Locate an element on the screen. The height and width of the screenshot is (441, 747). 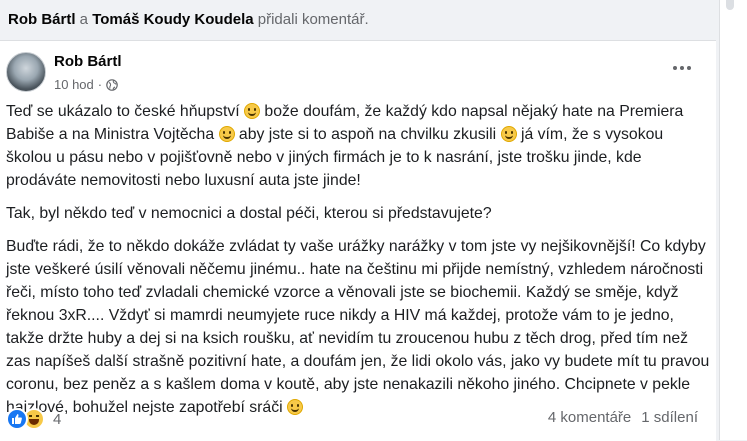
more-options-button is located at coordinates (682, 68).